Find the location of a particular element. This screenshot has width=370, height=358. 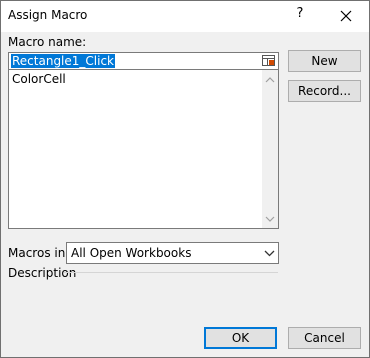

range-select-icon is located at coordinates (268, 60).